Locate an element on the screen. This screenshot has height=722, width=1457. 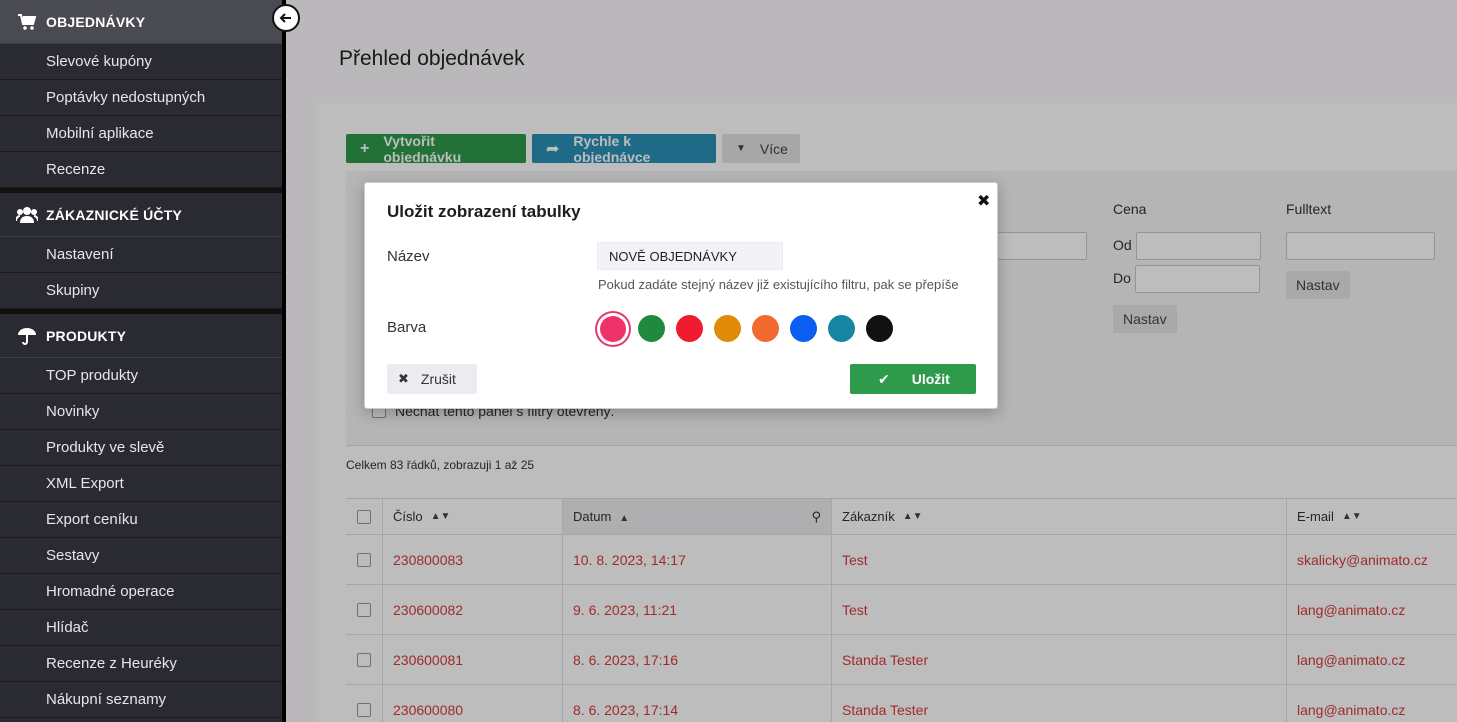
sidebar-item: Export ceníku is located at coordinates (141, 520).